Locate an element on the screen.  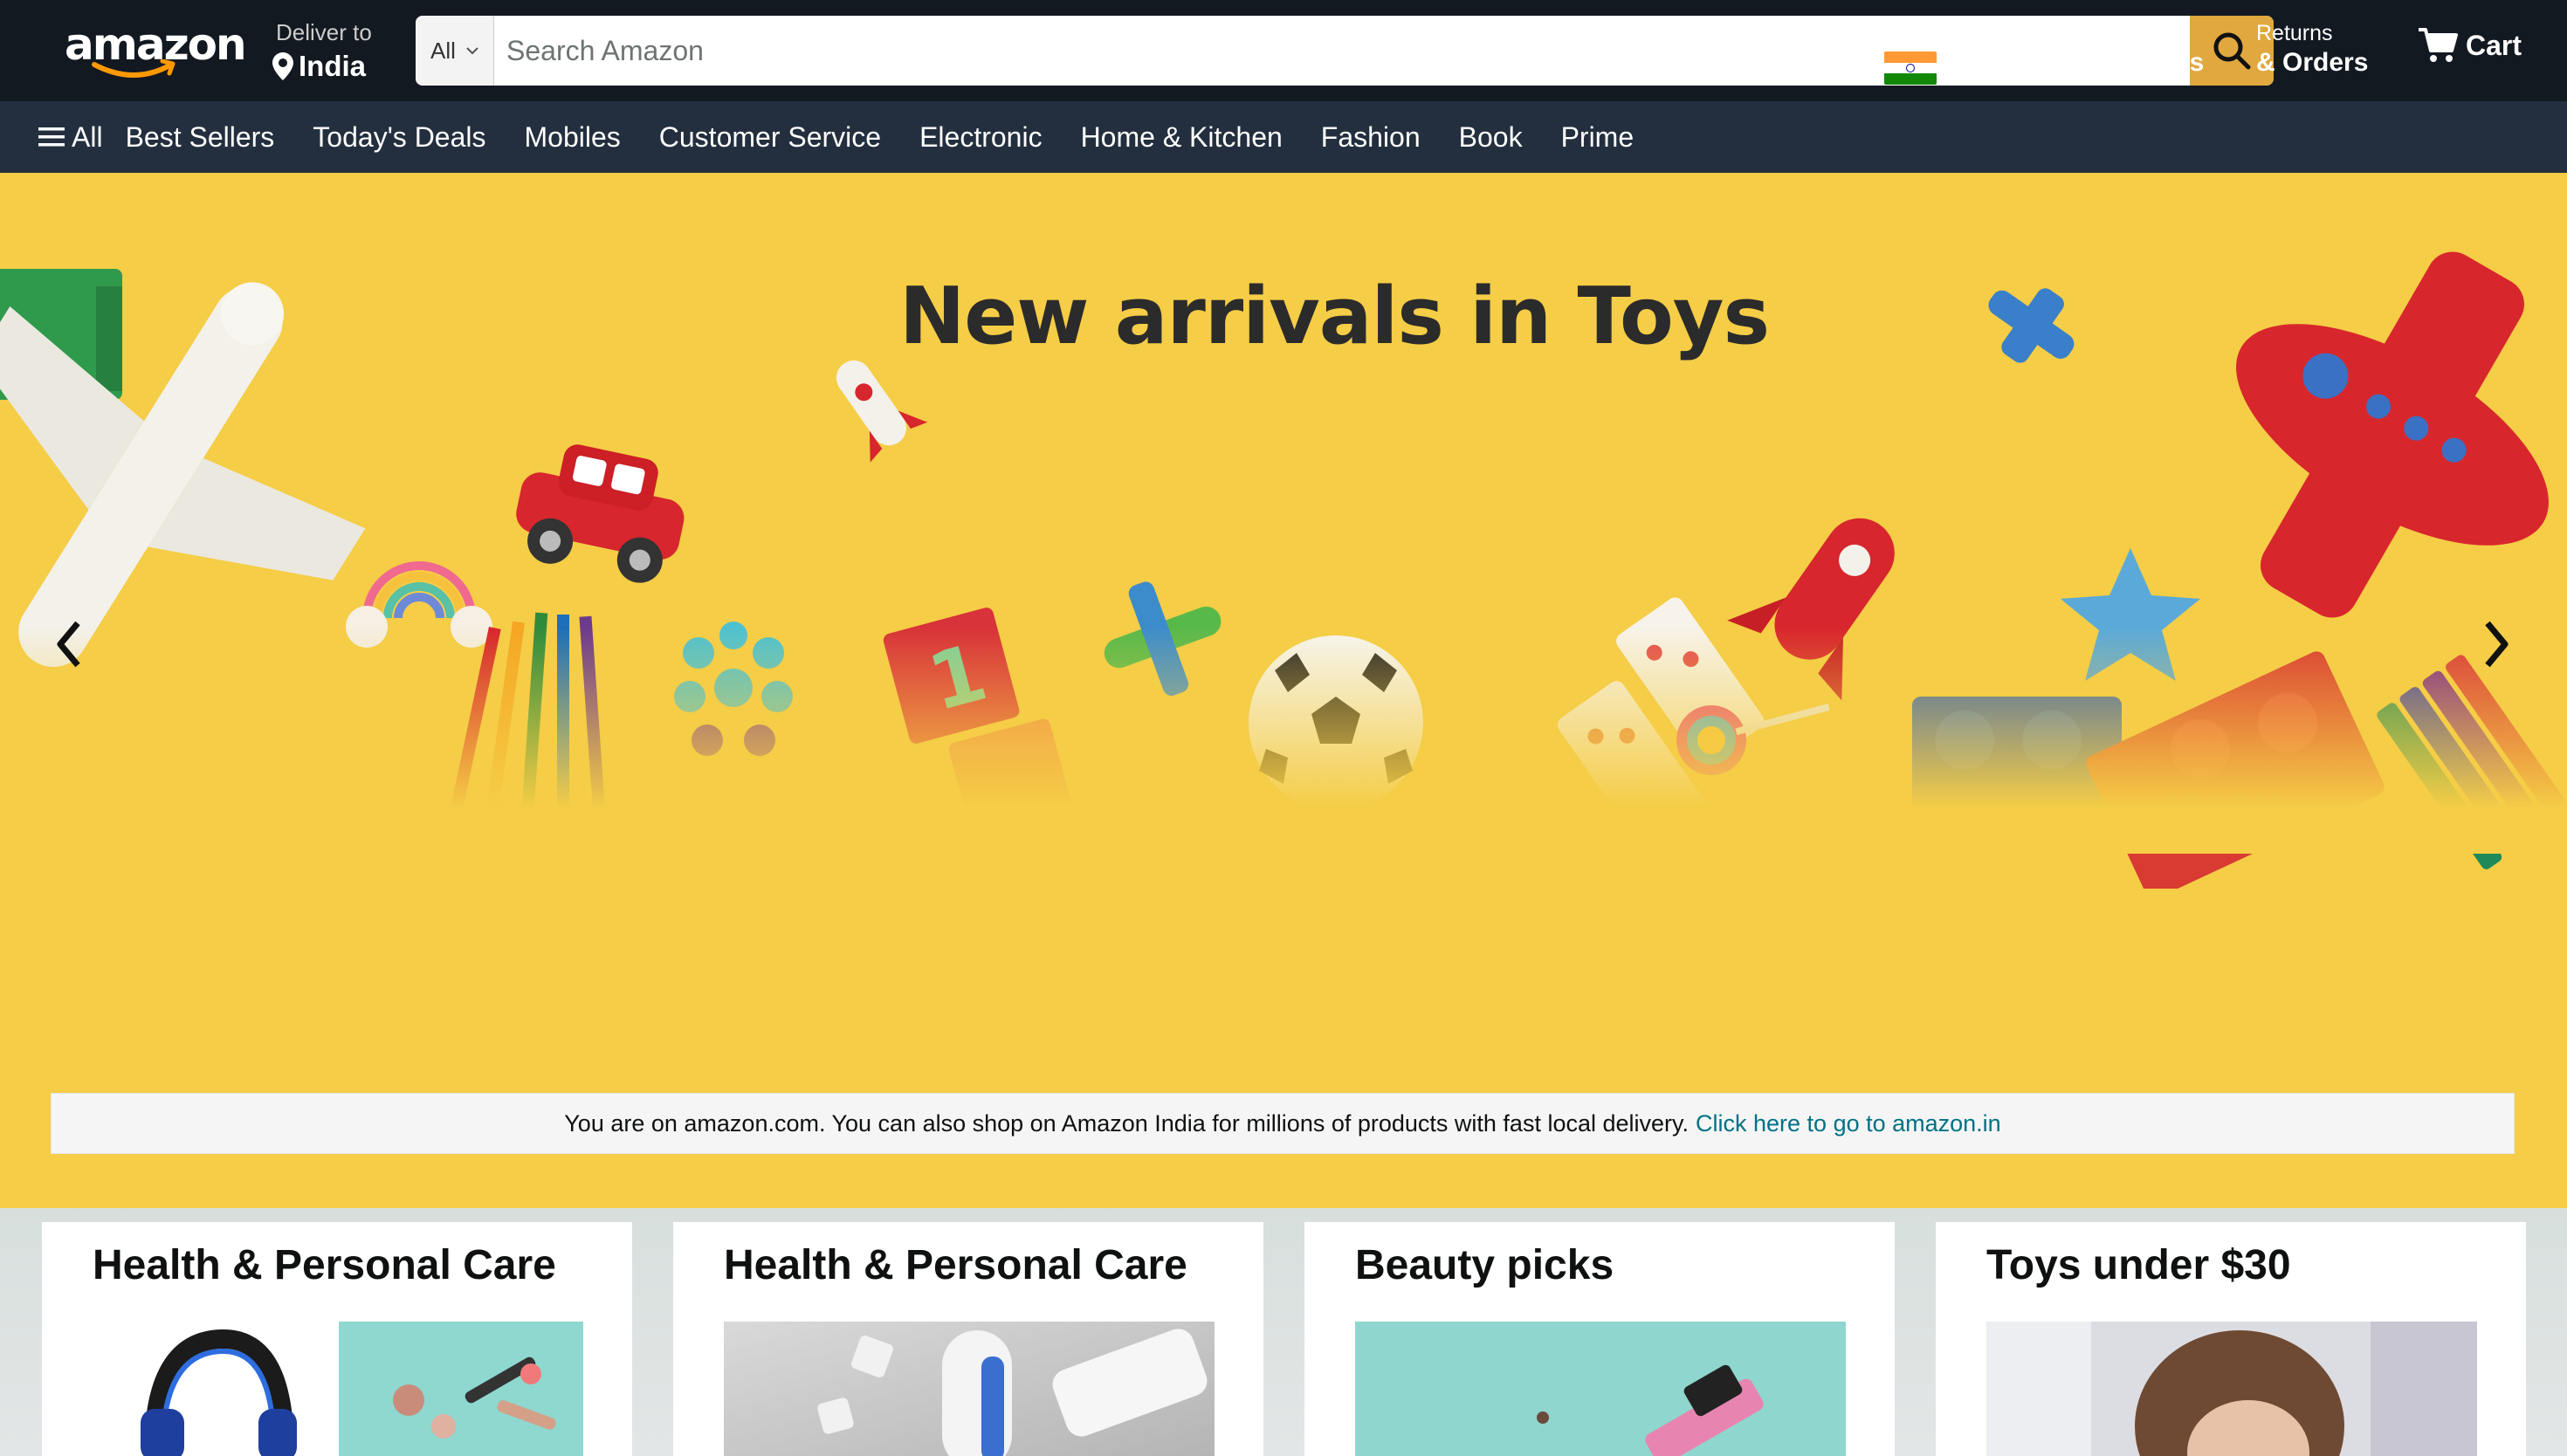
hero-title: New arrivals in Toys is located at coordinates (1334, 316).